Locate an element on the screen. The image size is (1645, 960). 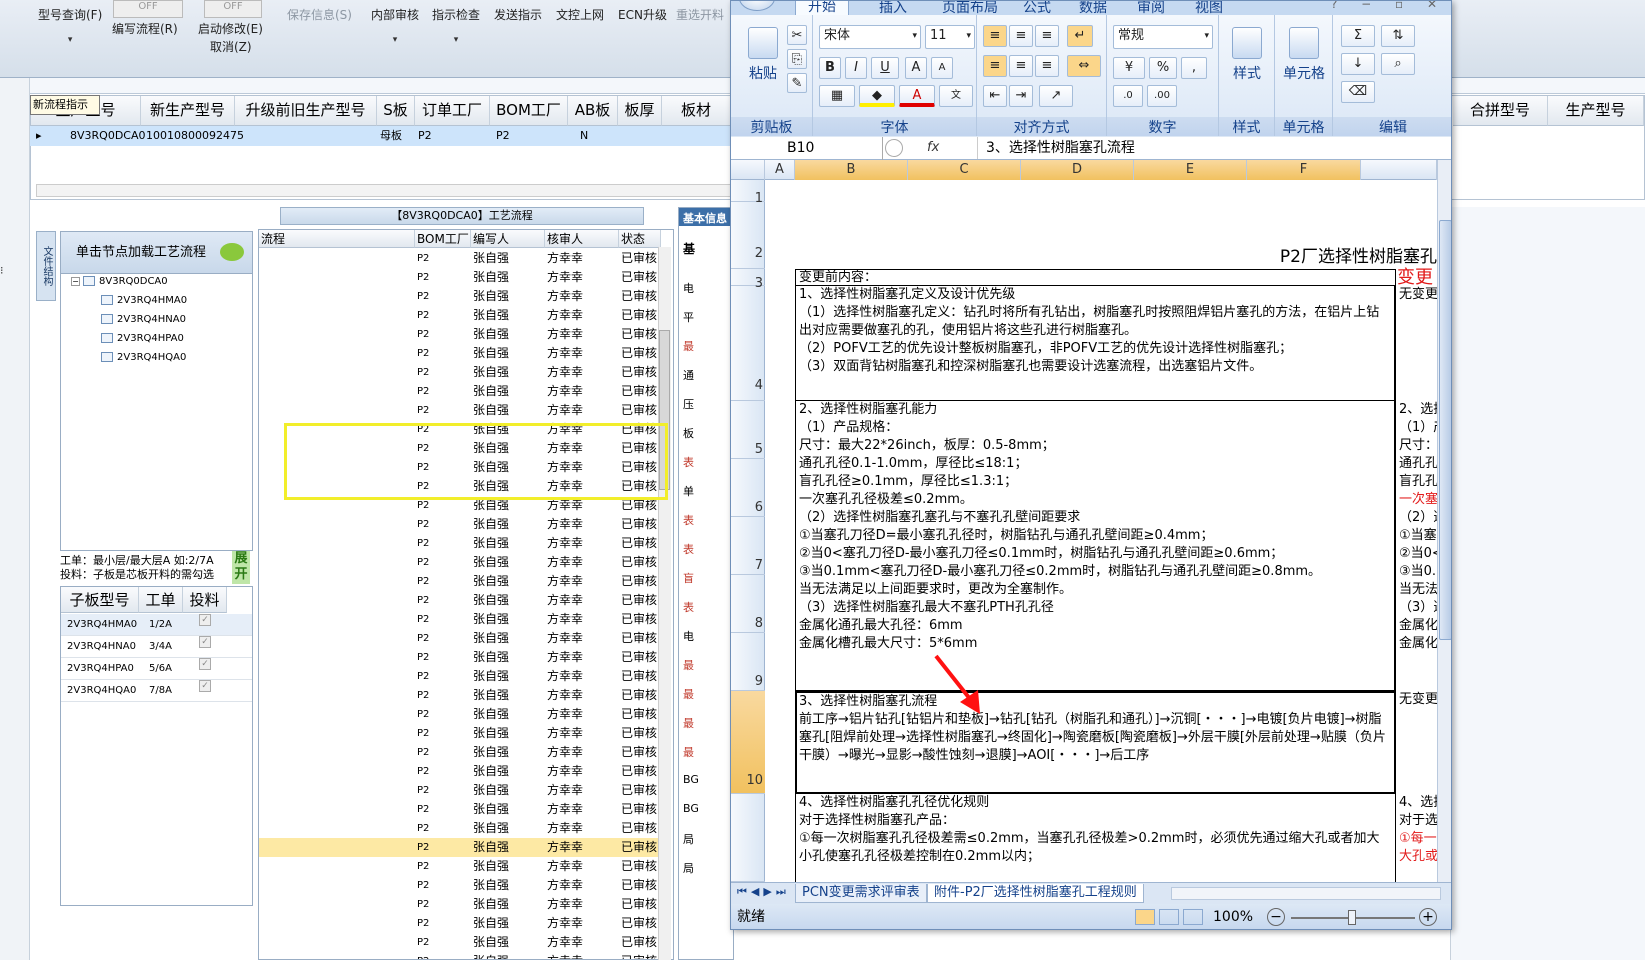
basic-info-tab: 基 is located at coordinates (689, 248).